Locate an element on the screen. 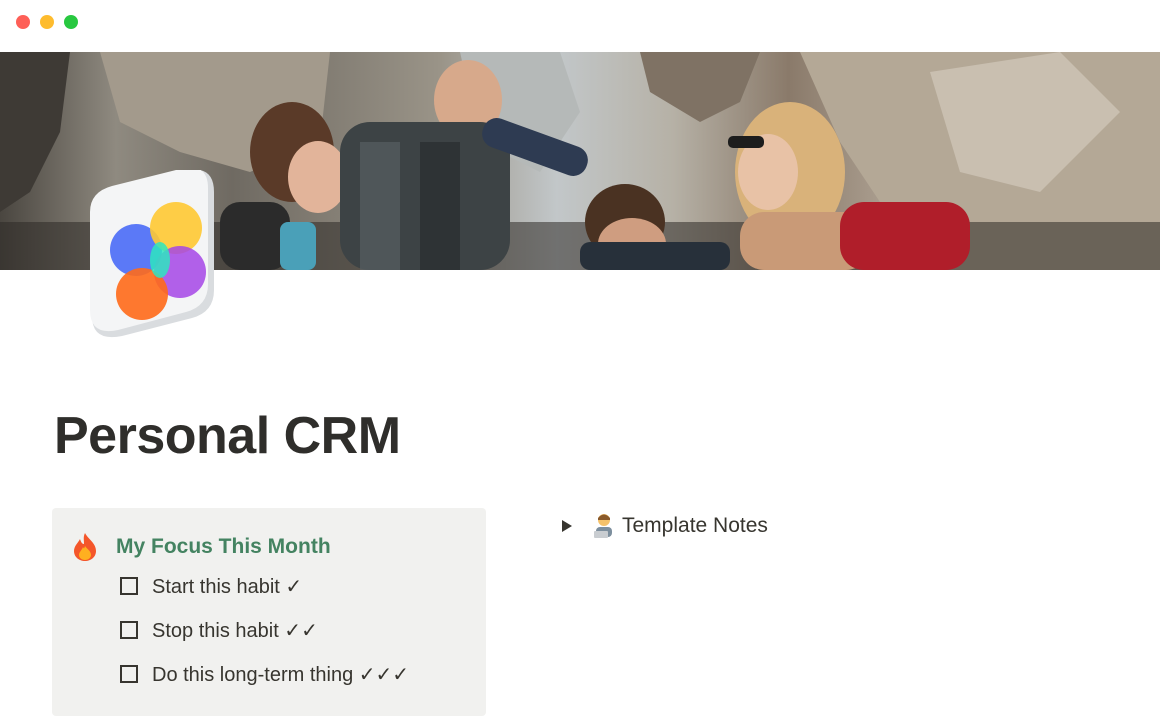 The width and height of the screenshot is (1160, 725). todo-text: Do this long-term thing ✓✓✓ is located at coordinates (280, 674).